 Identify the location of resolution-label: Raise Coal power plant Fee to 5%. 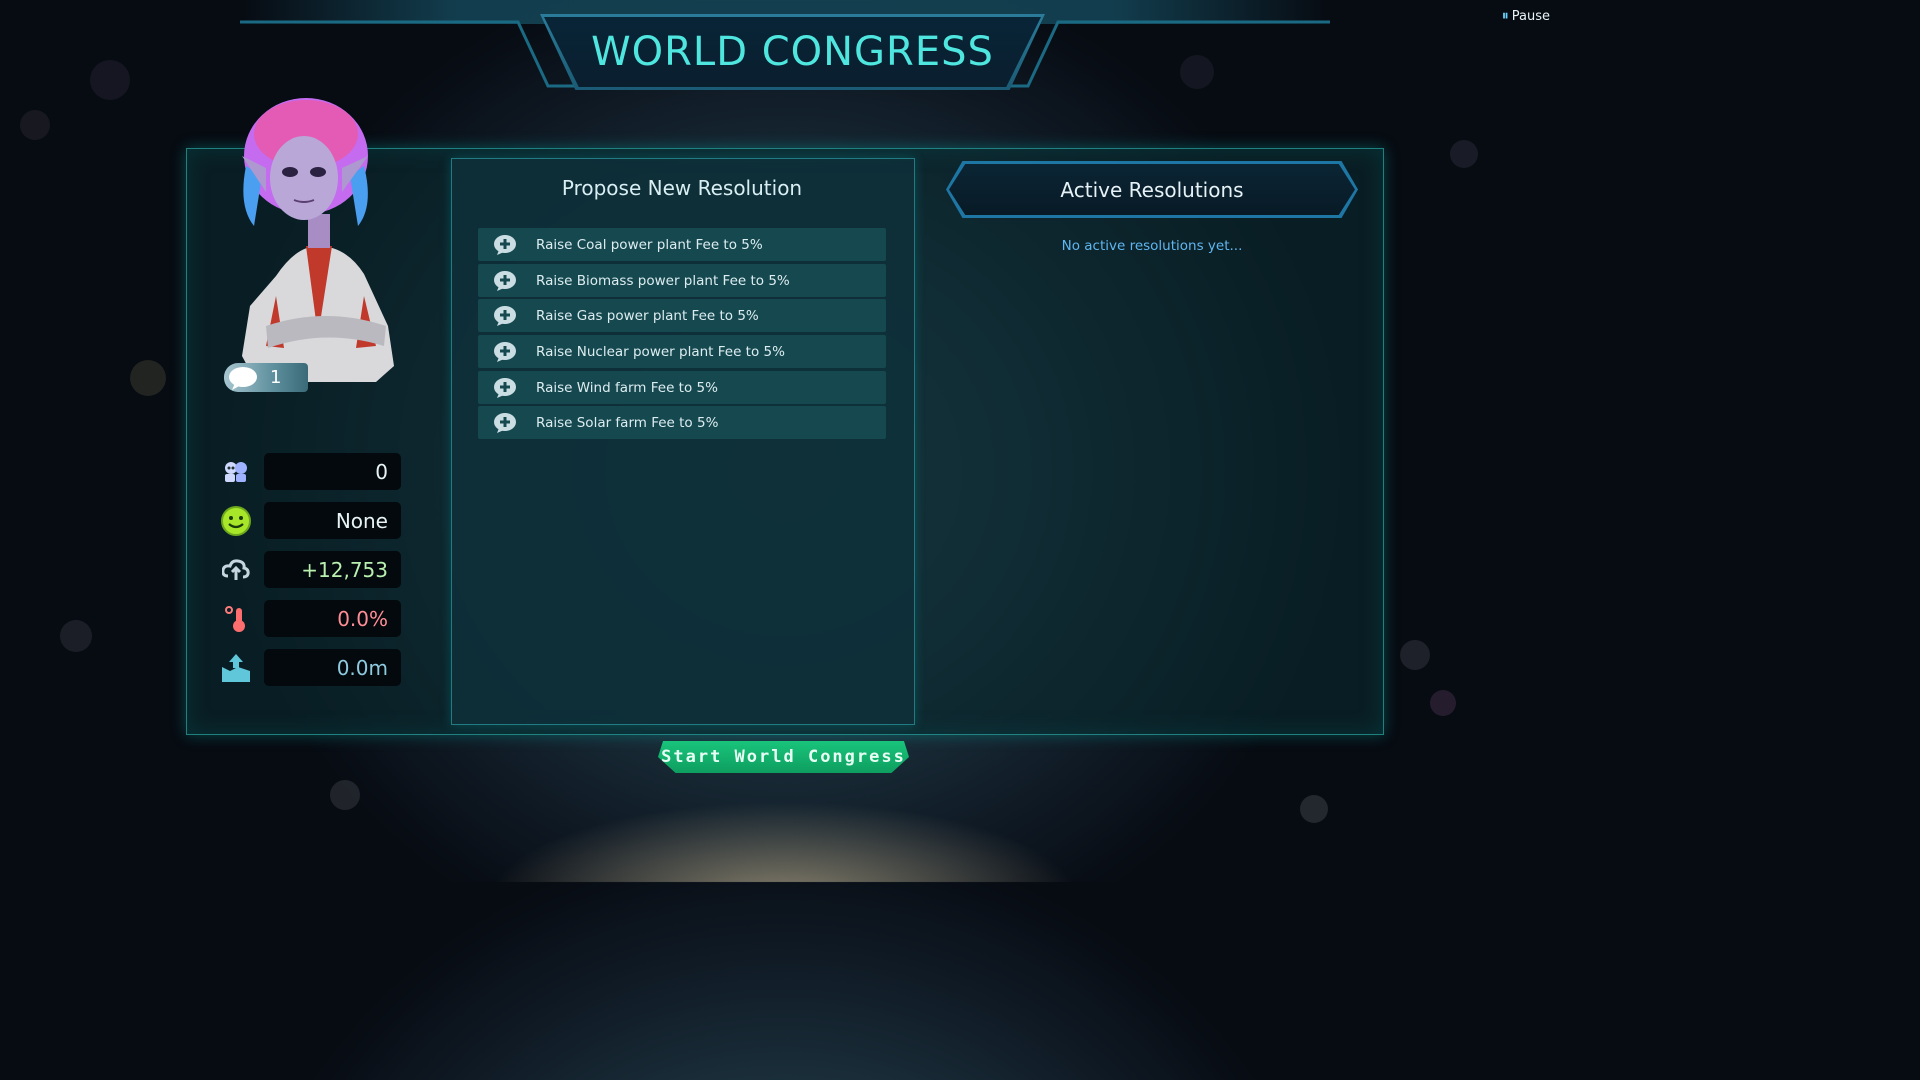
(649, 244).